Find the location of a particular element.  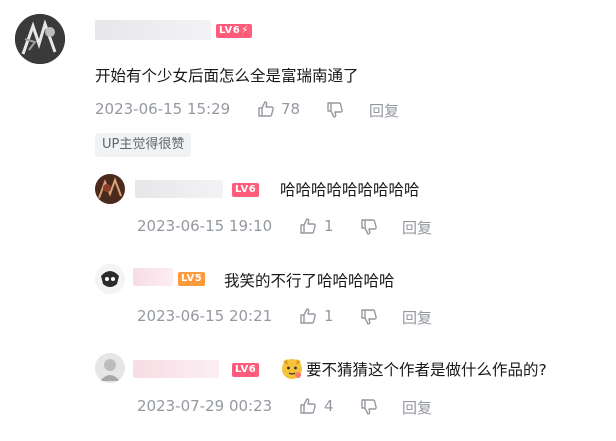

reply-level-badge: LV5 is located at coordinates (192, 279).